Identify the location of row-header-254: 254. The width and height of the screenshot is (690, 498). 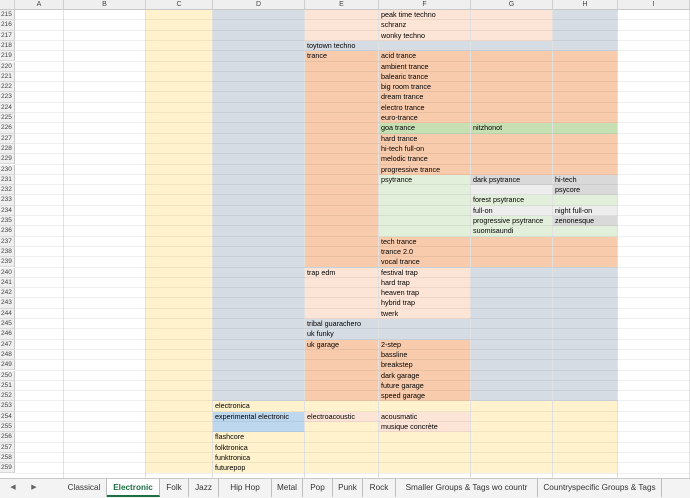
(7, 416).